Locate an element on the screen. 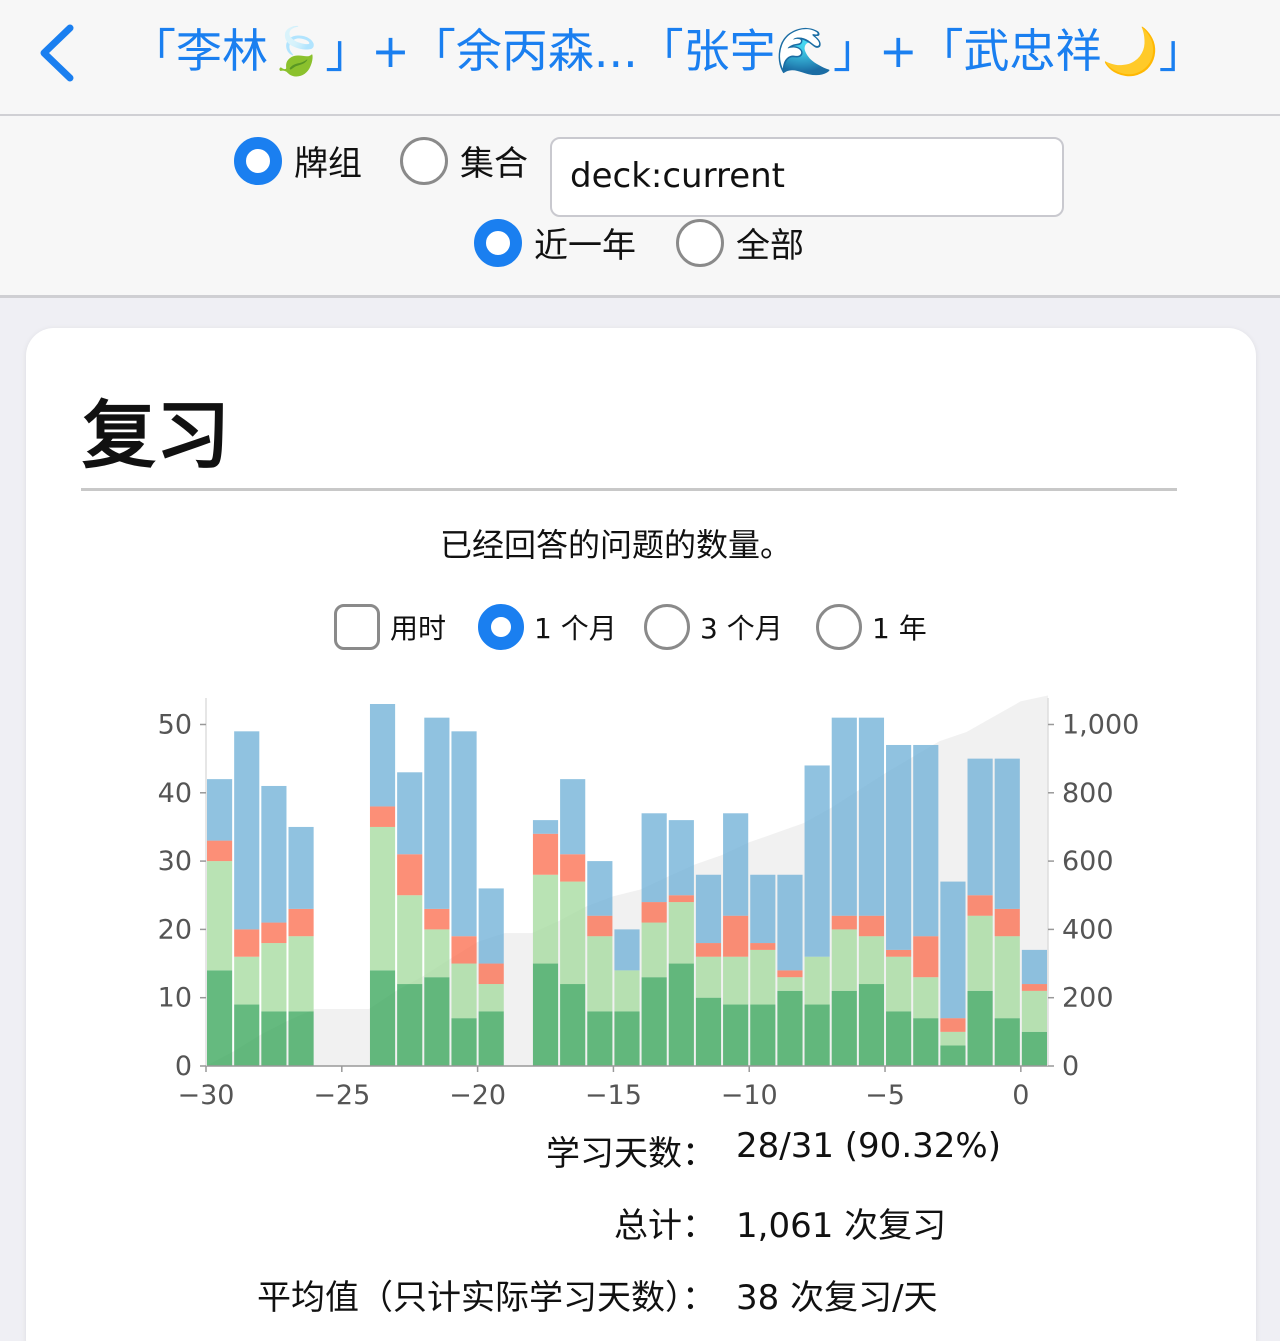 The width and height of the screenshot is (1280, 1341). stat-label-study-days: 学习天数： is located at coordinates (631, 1154).